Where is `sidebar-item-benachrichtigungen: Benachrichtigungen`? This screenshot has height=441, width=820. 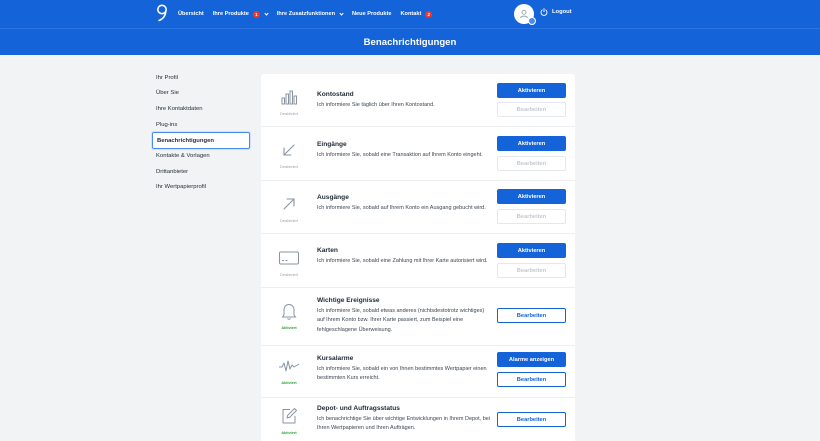
sidebar-item-benachrichtigungen: Benachrichtigungen is located at coordinates (201, 141).